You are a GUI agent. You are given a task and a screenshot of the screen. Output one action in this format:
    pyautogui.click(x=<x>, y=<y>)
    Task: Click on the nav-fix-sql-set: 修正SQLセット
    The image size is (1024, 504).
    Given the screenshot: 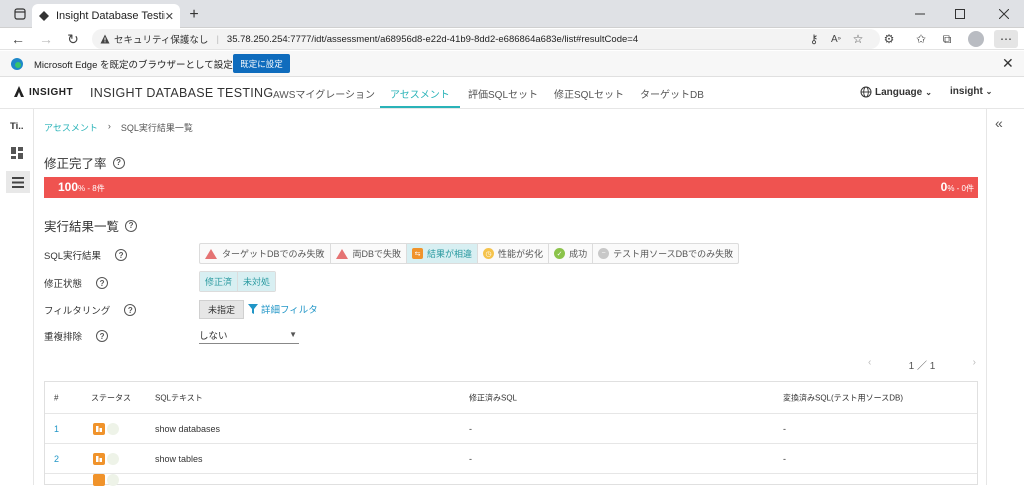 What is the action you would take?
    pyautogui.click(x=589, y=93)
    